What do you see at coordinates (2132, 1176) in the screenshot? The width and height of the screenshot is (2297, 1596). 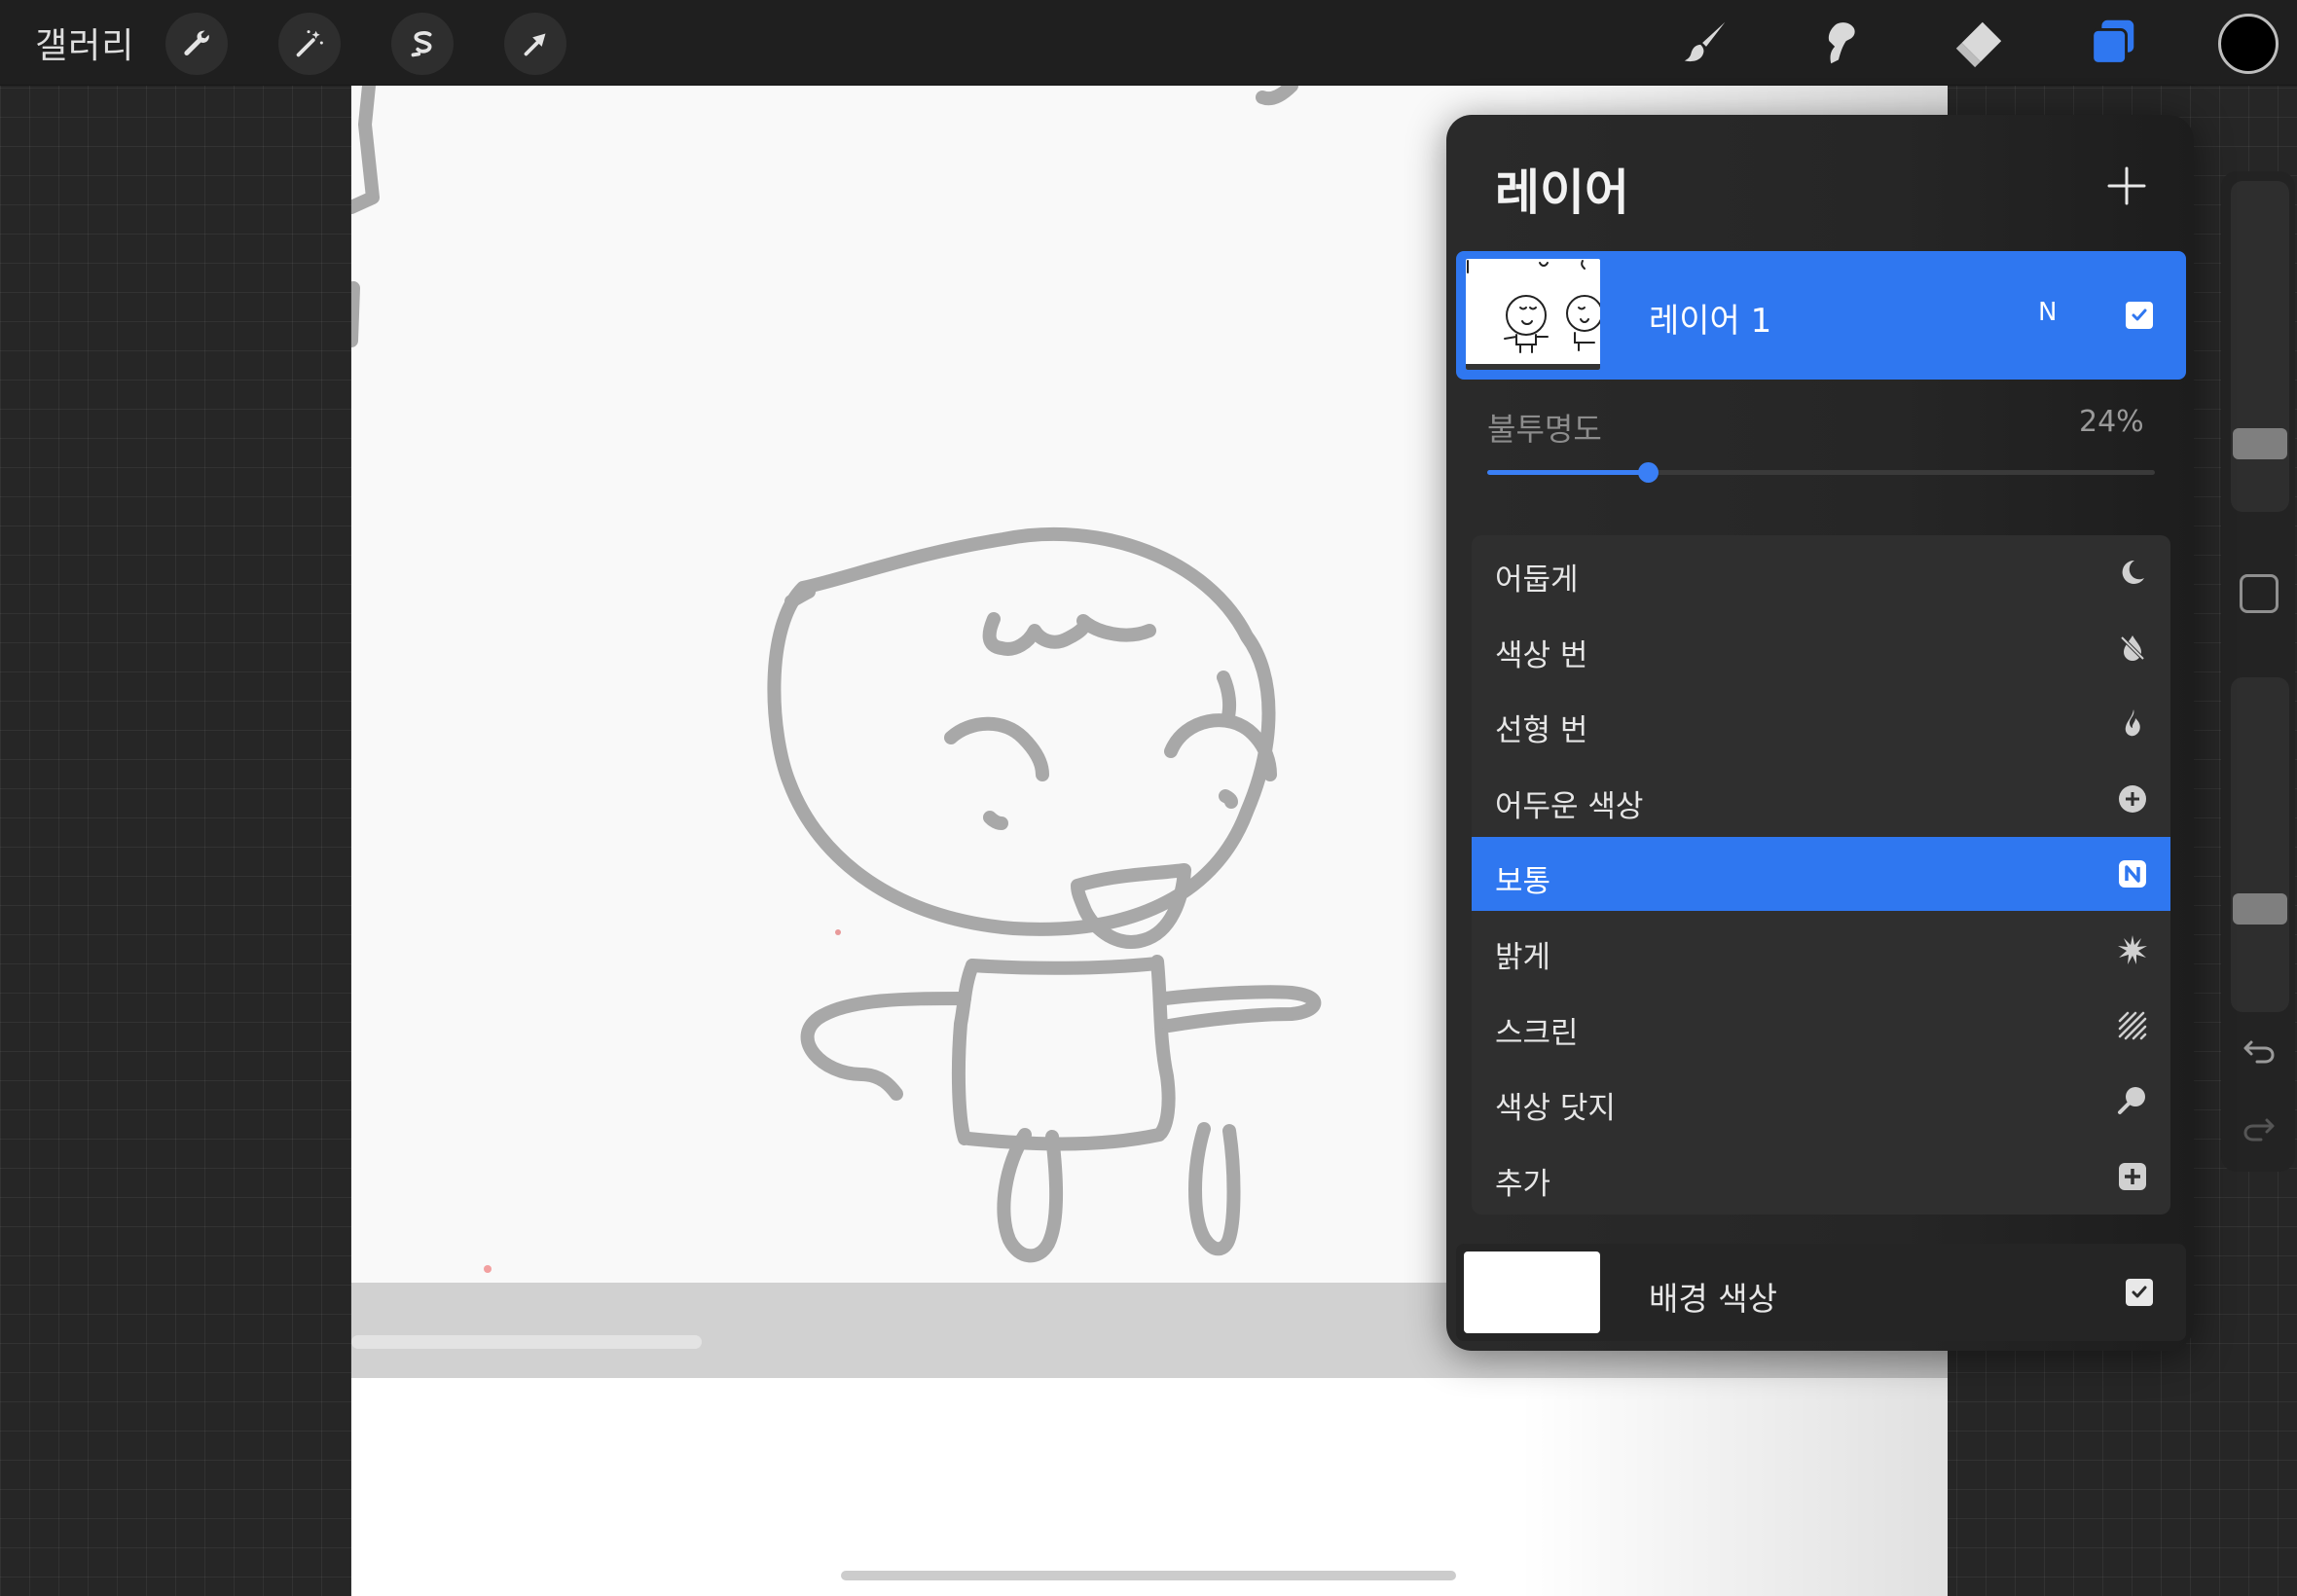 I see `plus-square-icon` at bounding box center [2132, 1176].